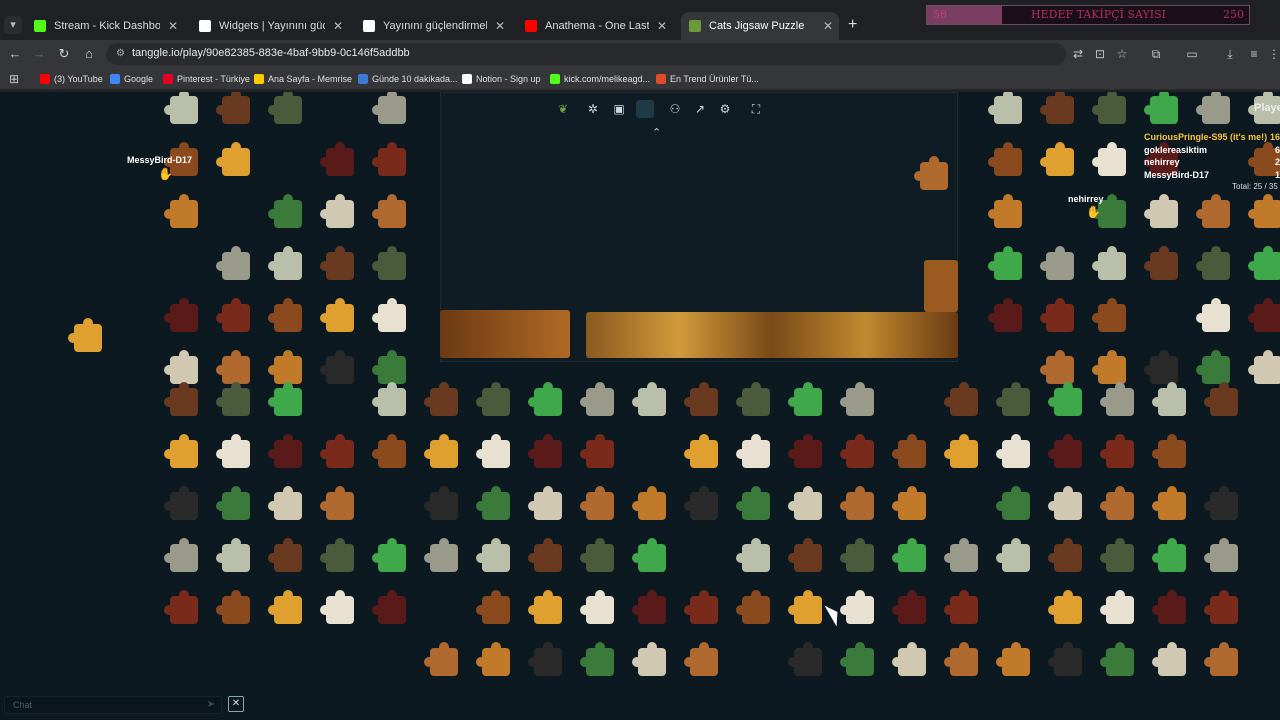  Describe the element at coordinates (1122, 54) in the screenshot. I see `bookmark-star-icon: ☆` at that location.